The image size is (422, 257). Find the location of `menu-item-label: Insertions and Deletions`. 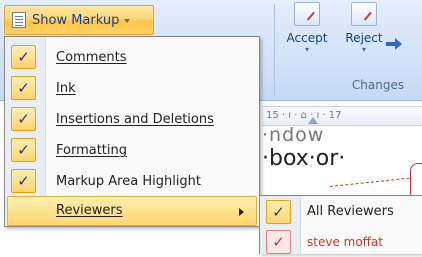

menu-item-label: Insertions and Deletions is located at coordinates (135, 119).